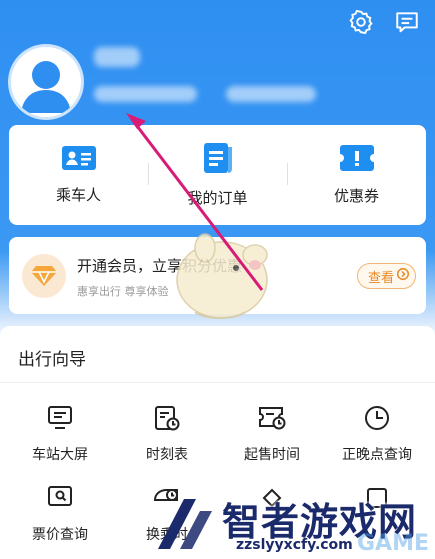 This screenshot has width=435, height=559. I want to click on guide-item-timetable: 时刻表, so click(167, 434).